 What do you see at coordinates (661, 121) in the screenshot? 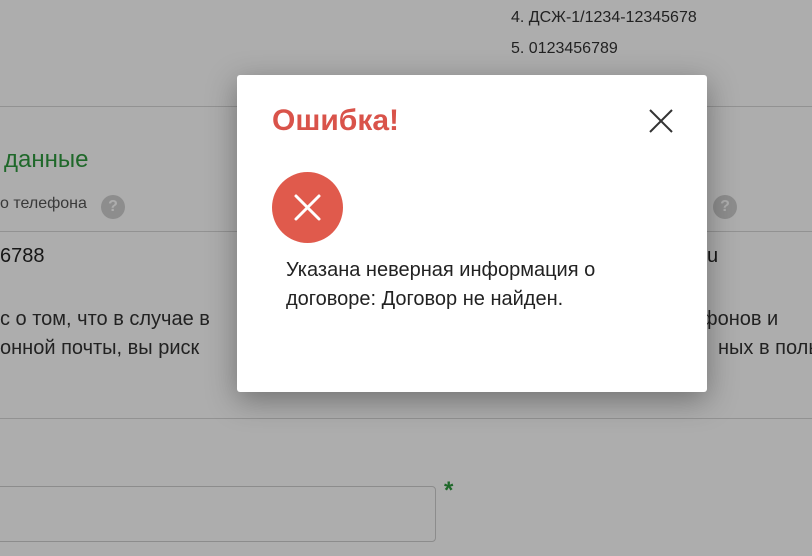
I see `close-icon` at bounding box center [661, 121].